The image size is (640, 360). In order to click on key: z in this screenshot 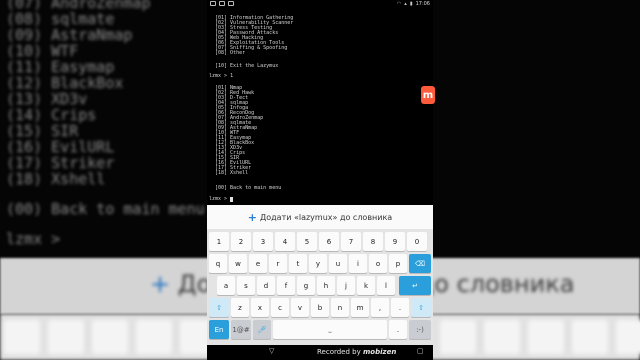, I will do `click(240, 307)`.